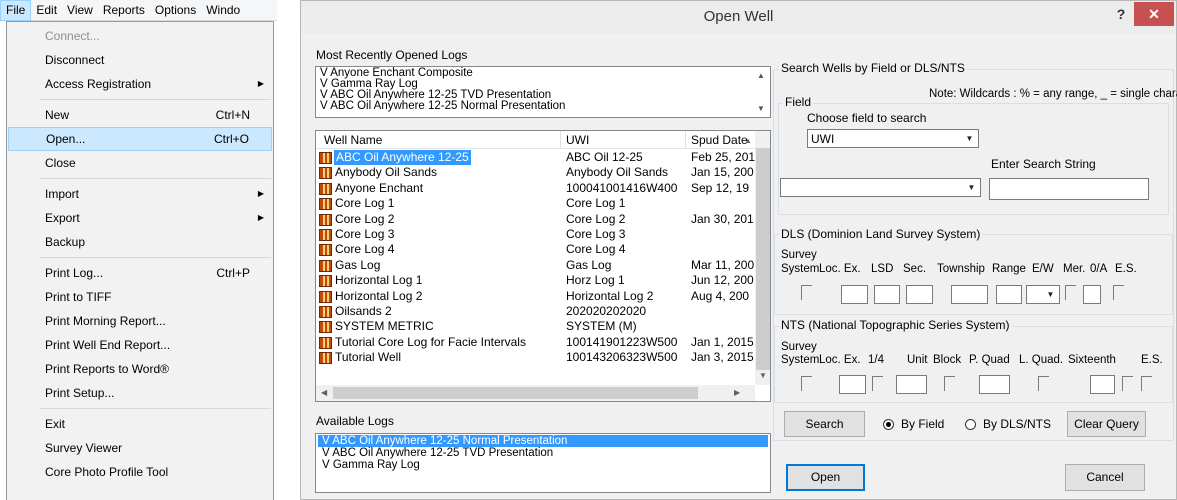 The width and height of the screenshot is (1177, 500). What do you see at coordinates (1105, 477) in the screenshot?
I see `cancel-button: Cancel` at bounding box center [1105, 477].